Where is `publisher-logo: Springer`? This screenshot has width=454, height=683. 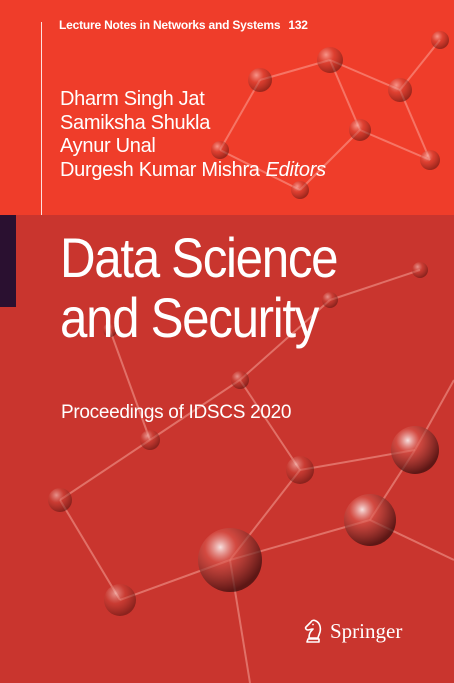 publisher-logo: Springer is located at coordinates (352, 631).